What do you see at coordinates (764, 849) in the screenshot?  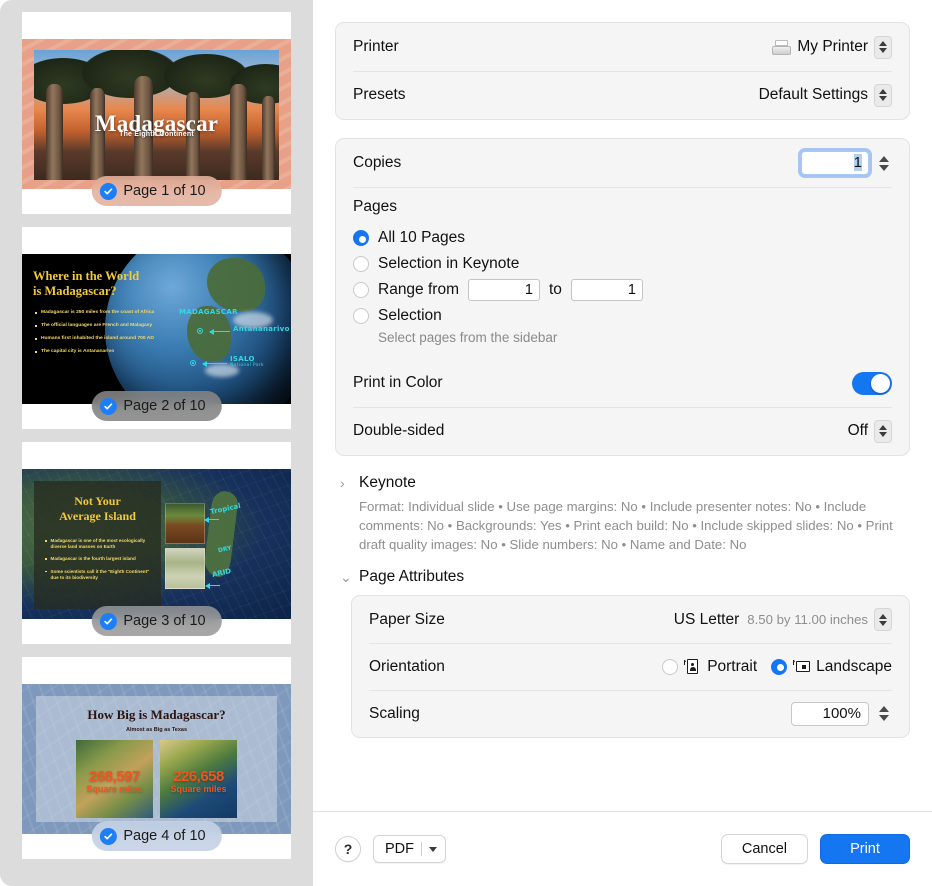 I see `cancel-button: Cancel` at bounding box center [764, 849].